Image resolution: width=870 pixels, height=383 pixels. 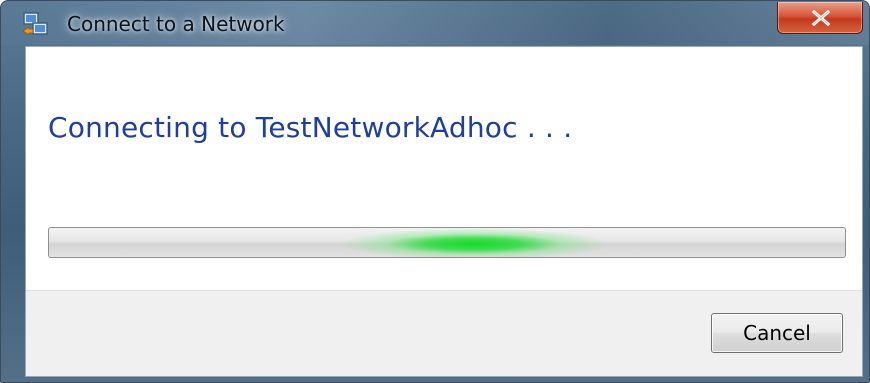 I want to click on connection-progress-bar, so click(x=447, y=242).